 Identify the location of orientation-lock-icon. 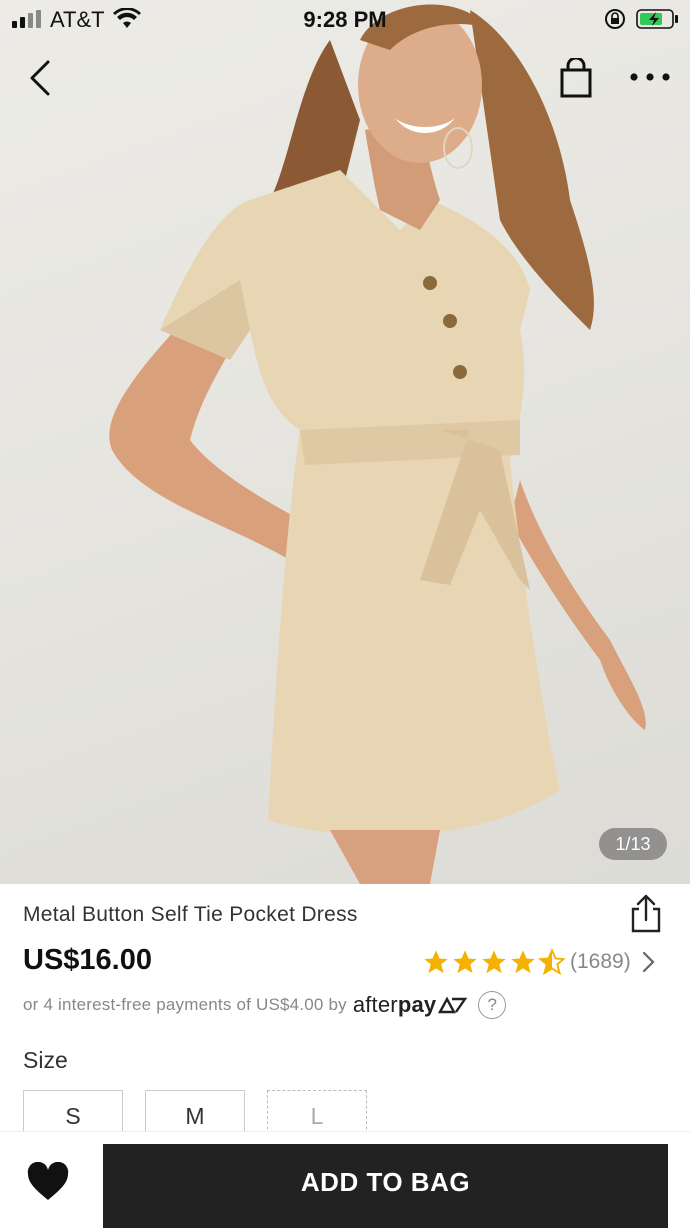
(615, 19).